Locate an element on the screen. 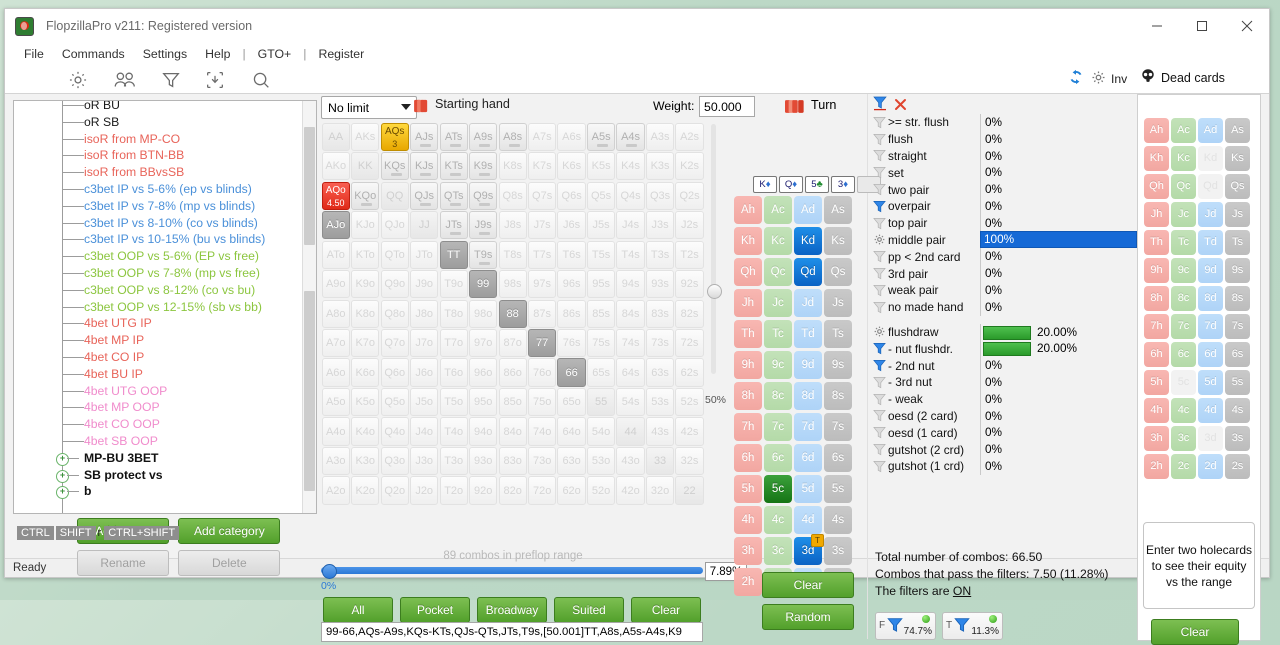 This screenshot has height=645, width=1280. close-button is located at coordinates (1246, 26).